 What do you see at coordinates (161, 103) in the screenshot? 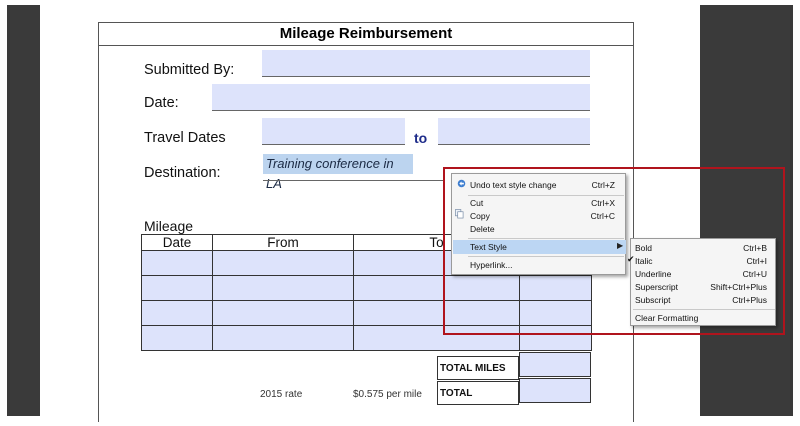
I see `date-label: Date:` at bounding box center [161, 103].